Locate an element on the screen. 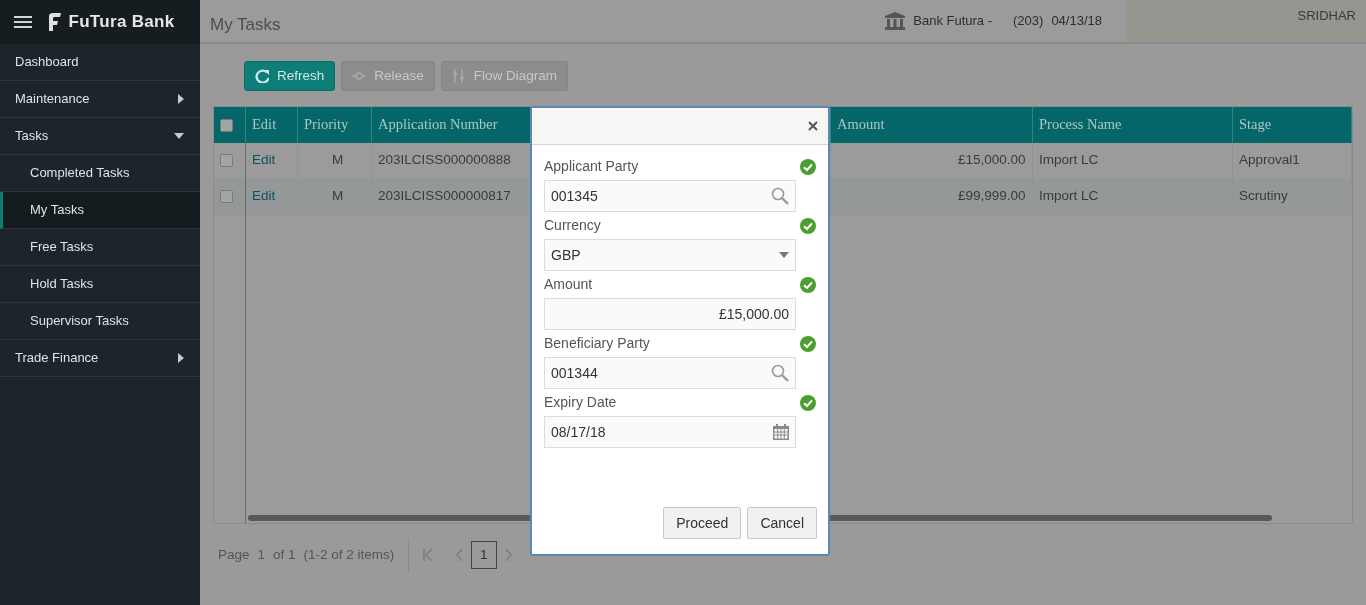  table-cell-text: £15,000.00 is located at coordinates (991, 160).